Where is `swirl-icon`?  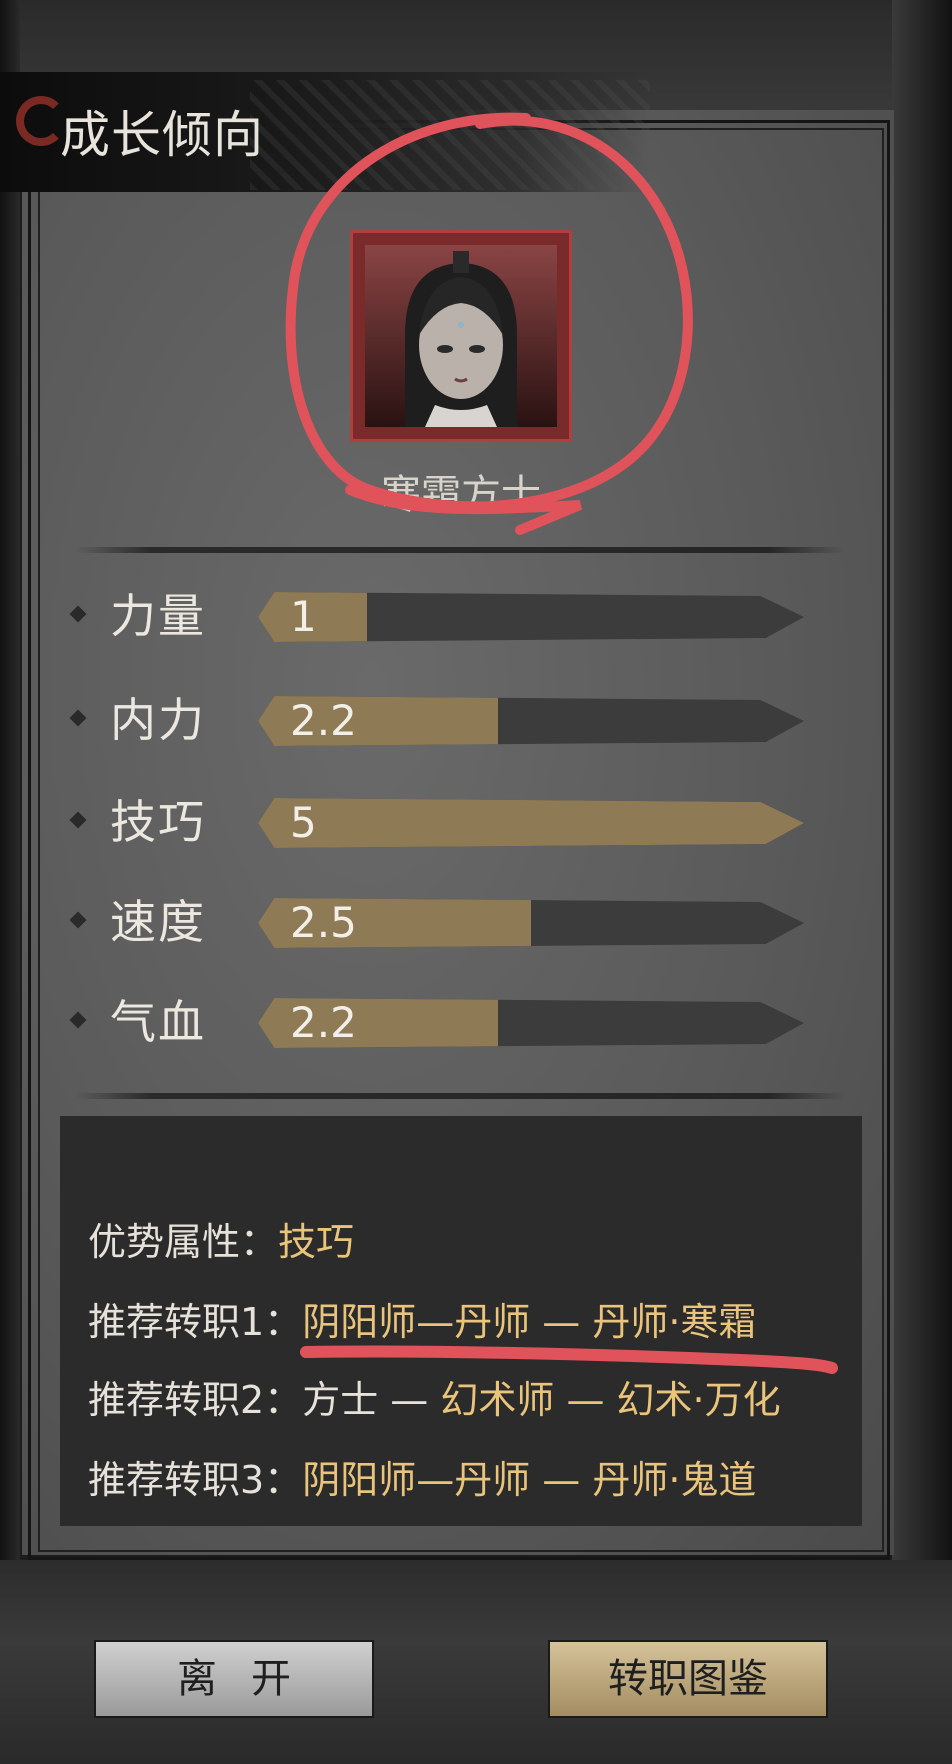 swirl-icon is located at coordinates (41, 121).